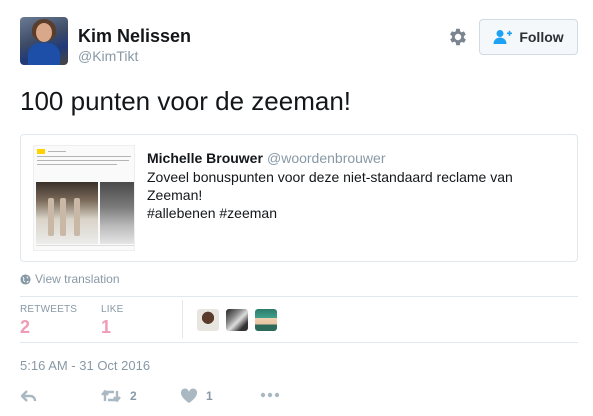 This screenshot has width=593, height=416. Describe the element at coordinates (67, 213) in the screenshot. I see `thumbnail-photo-legs` at that location.